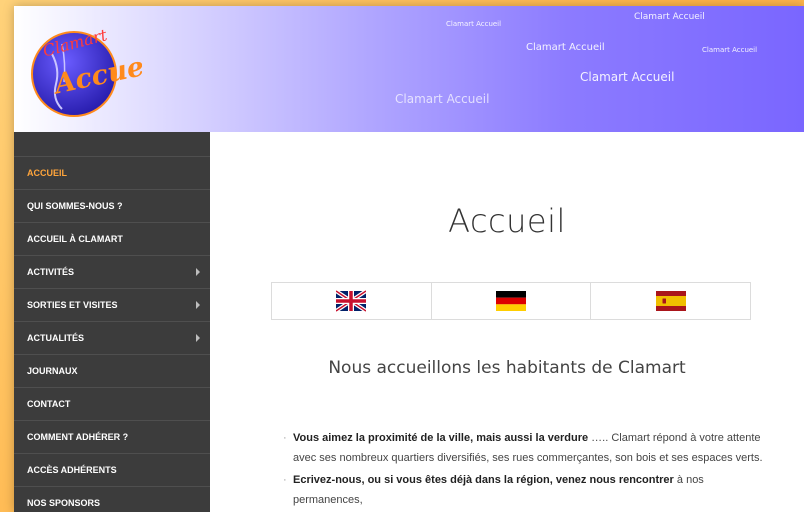 This screenshot has height=512, width=804. What do you see at coordinates (49, 404) in the screenshot?
I see `menu-item-label: Contact` at bounding box center [49, 404].